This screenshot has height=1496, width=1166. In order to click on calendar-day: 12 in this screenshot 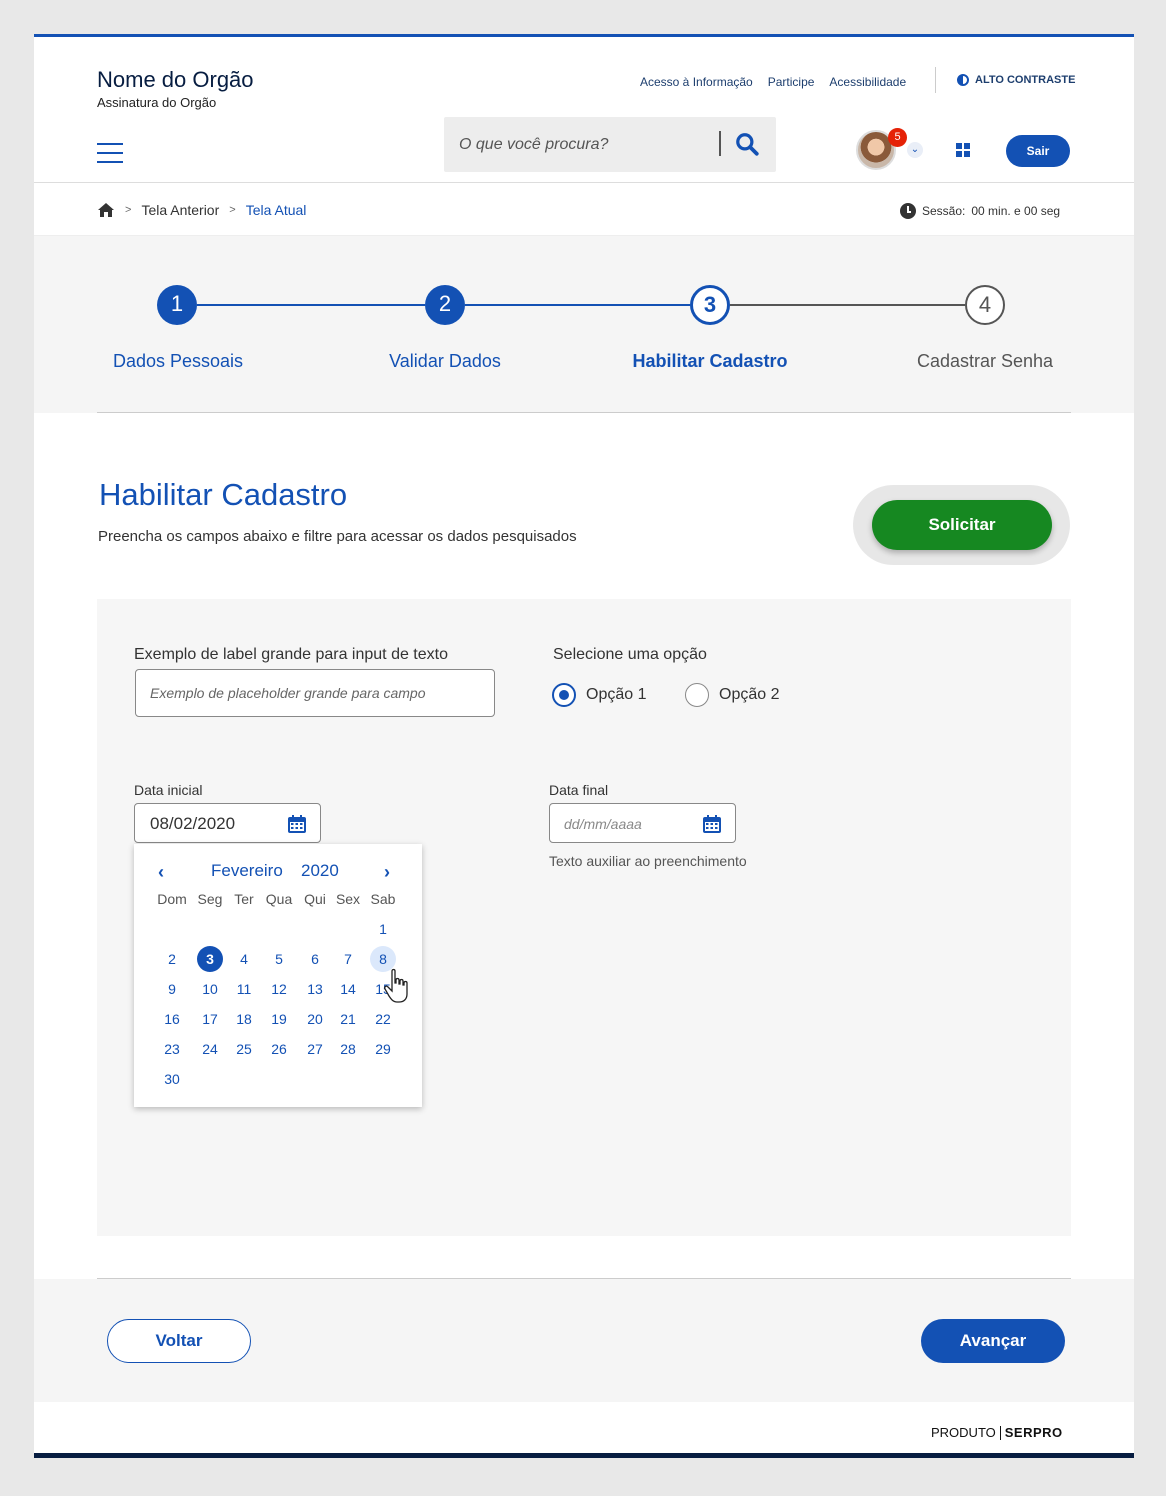, I will do `click(279, 989)`.